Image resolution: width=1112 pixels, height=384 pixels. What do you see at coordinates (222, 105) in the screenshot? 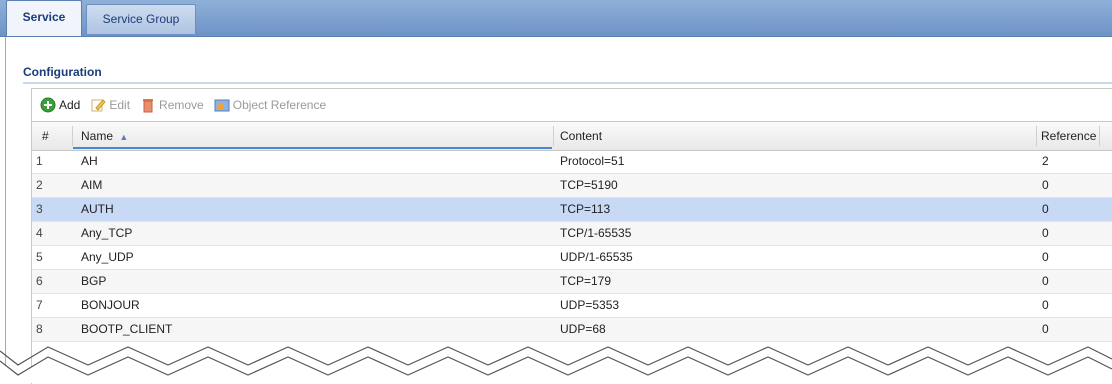
I see `object-reference-icon` at bounding box center [222, 105].